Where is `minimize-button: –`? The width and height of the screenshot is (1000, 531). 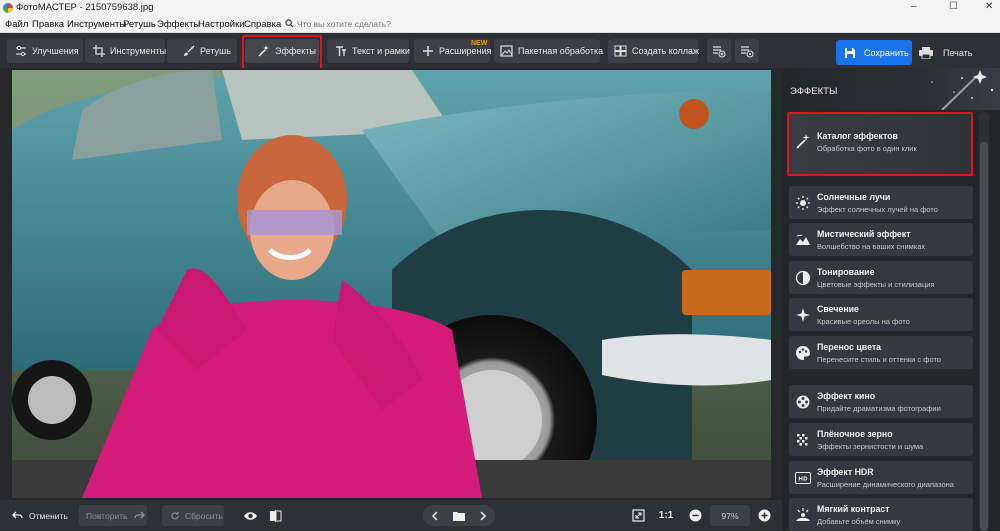
minimize-button: – is located at coordinates (914, 6).